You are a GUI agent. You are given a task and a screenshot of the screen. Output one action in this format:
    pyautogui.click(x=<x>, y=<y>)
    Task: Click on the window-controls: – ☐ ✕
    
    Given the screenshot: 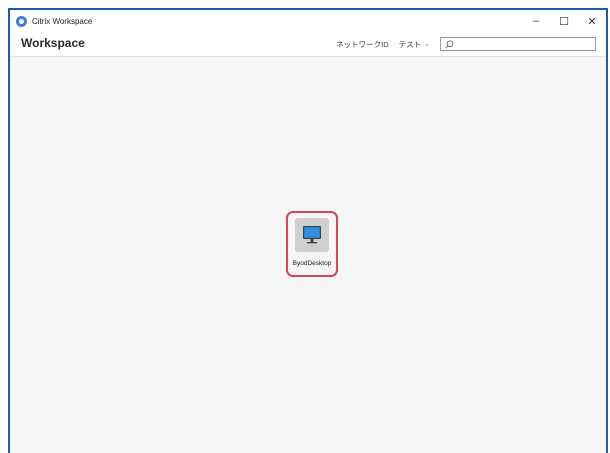 What is the action you would take?
    pyautogui.click(x=564, y=21)
    